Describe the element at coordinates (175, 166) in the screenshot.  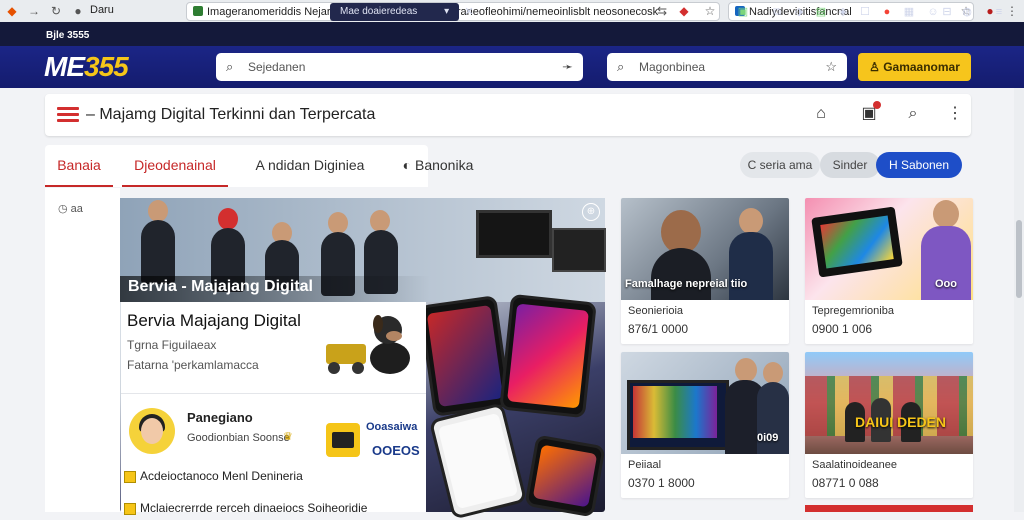
I see `tab-digital: Djeodenainal` at that location.